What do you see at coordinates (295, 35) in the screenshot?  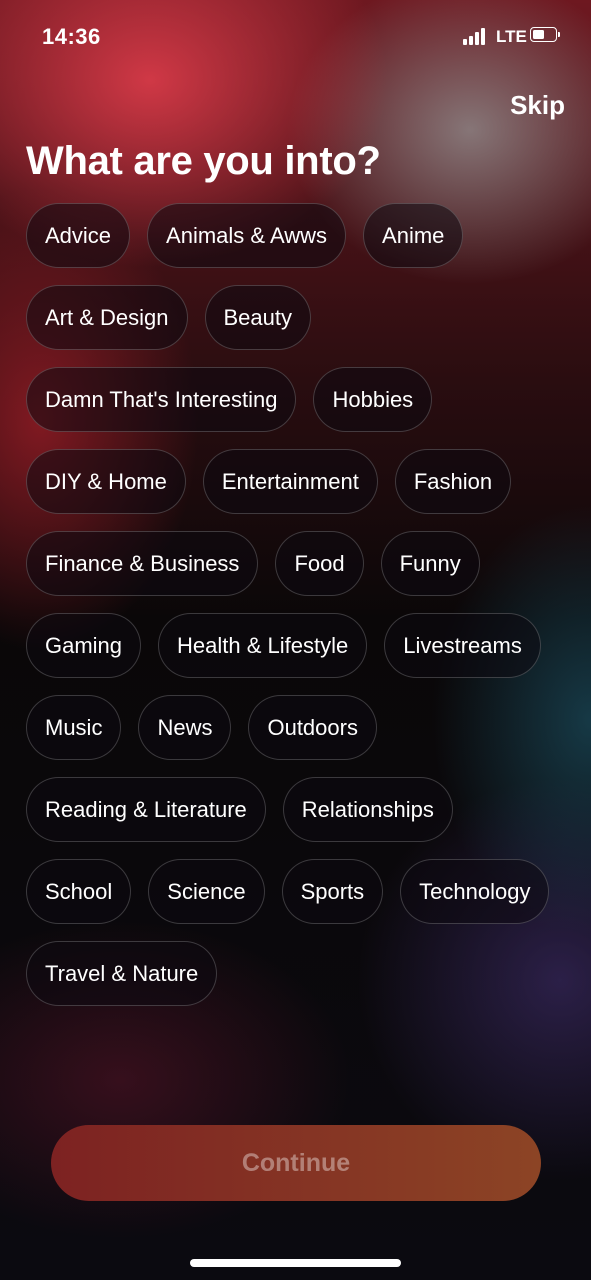 I see `status-bar: 14:36 LTE` at bounding box center [295, 35].